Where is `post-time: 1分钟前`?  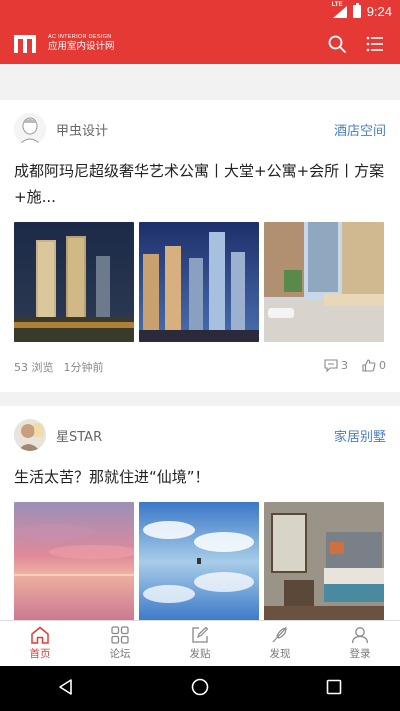
post-time: 1分钟前 is located at coordinates (83, 367).